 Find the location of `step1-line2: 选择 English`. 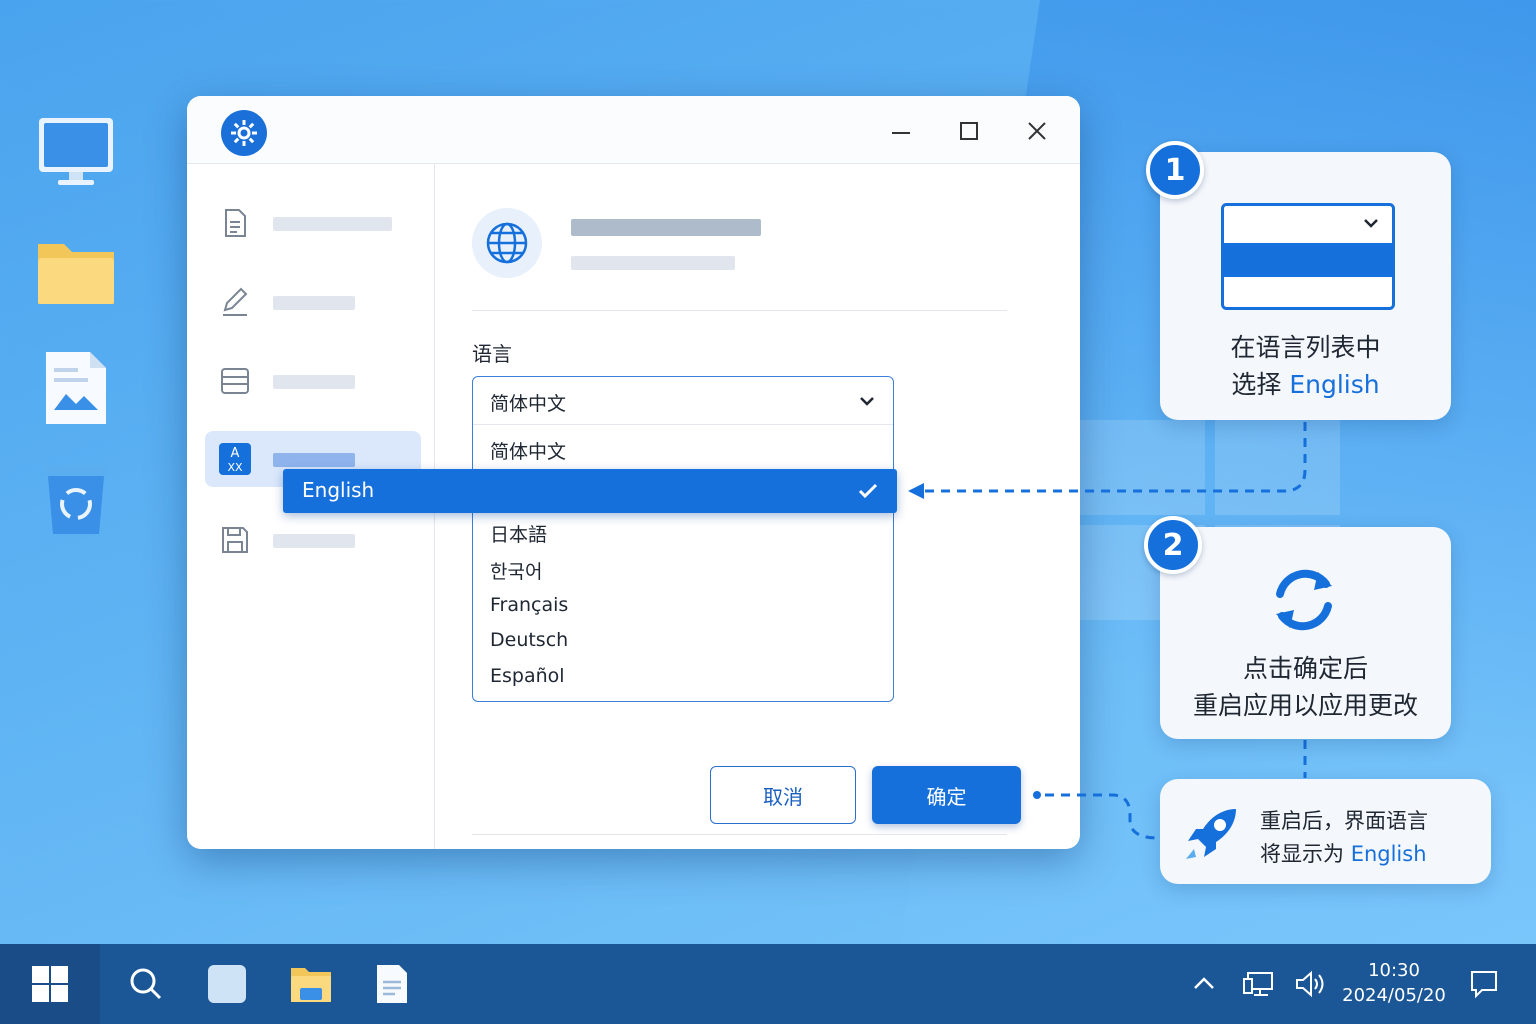

step1-line2: 选择 English is located at coordinates (1305, 385).